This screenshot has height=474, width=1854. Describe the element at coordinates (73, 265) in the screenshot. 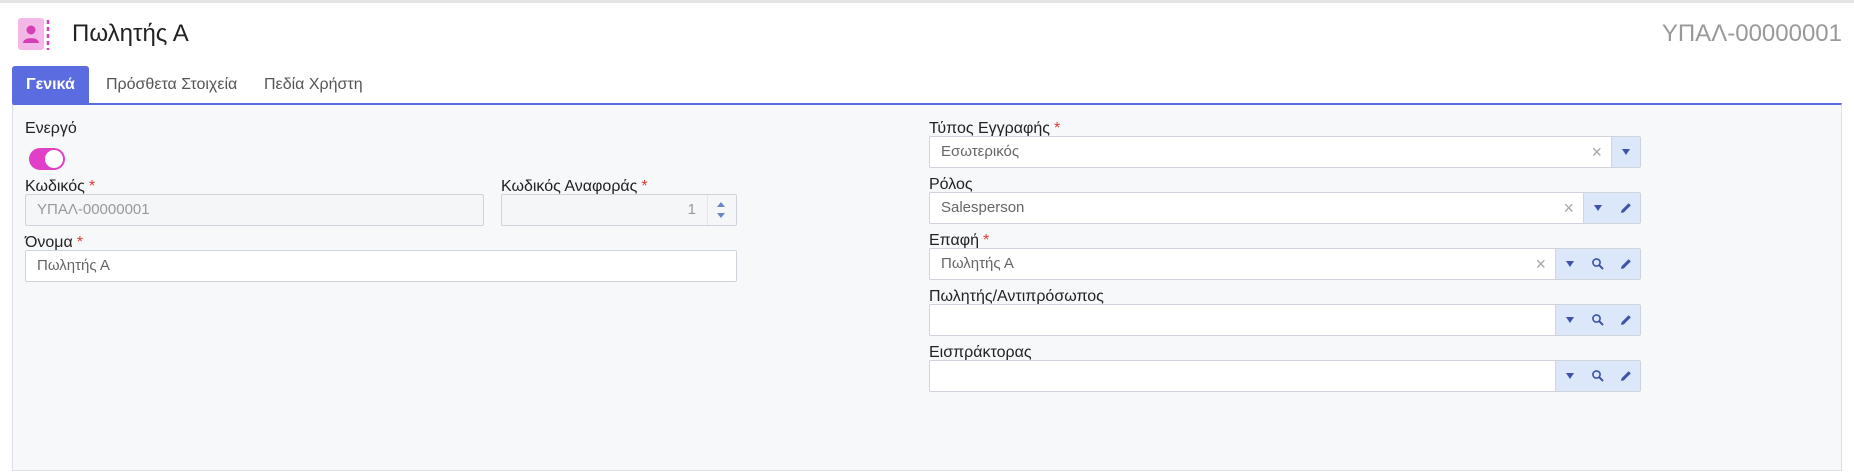

I see `name-value: Πωλητής Α` at that location.